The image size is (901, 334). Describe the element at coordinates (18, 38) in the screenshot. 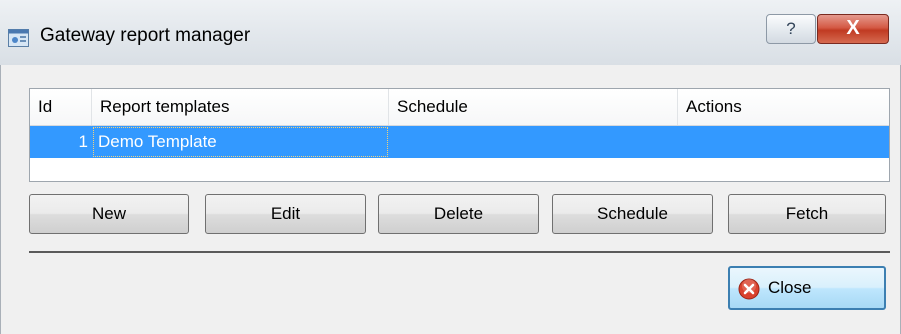

I see `report-manager-app-icon` at that location.